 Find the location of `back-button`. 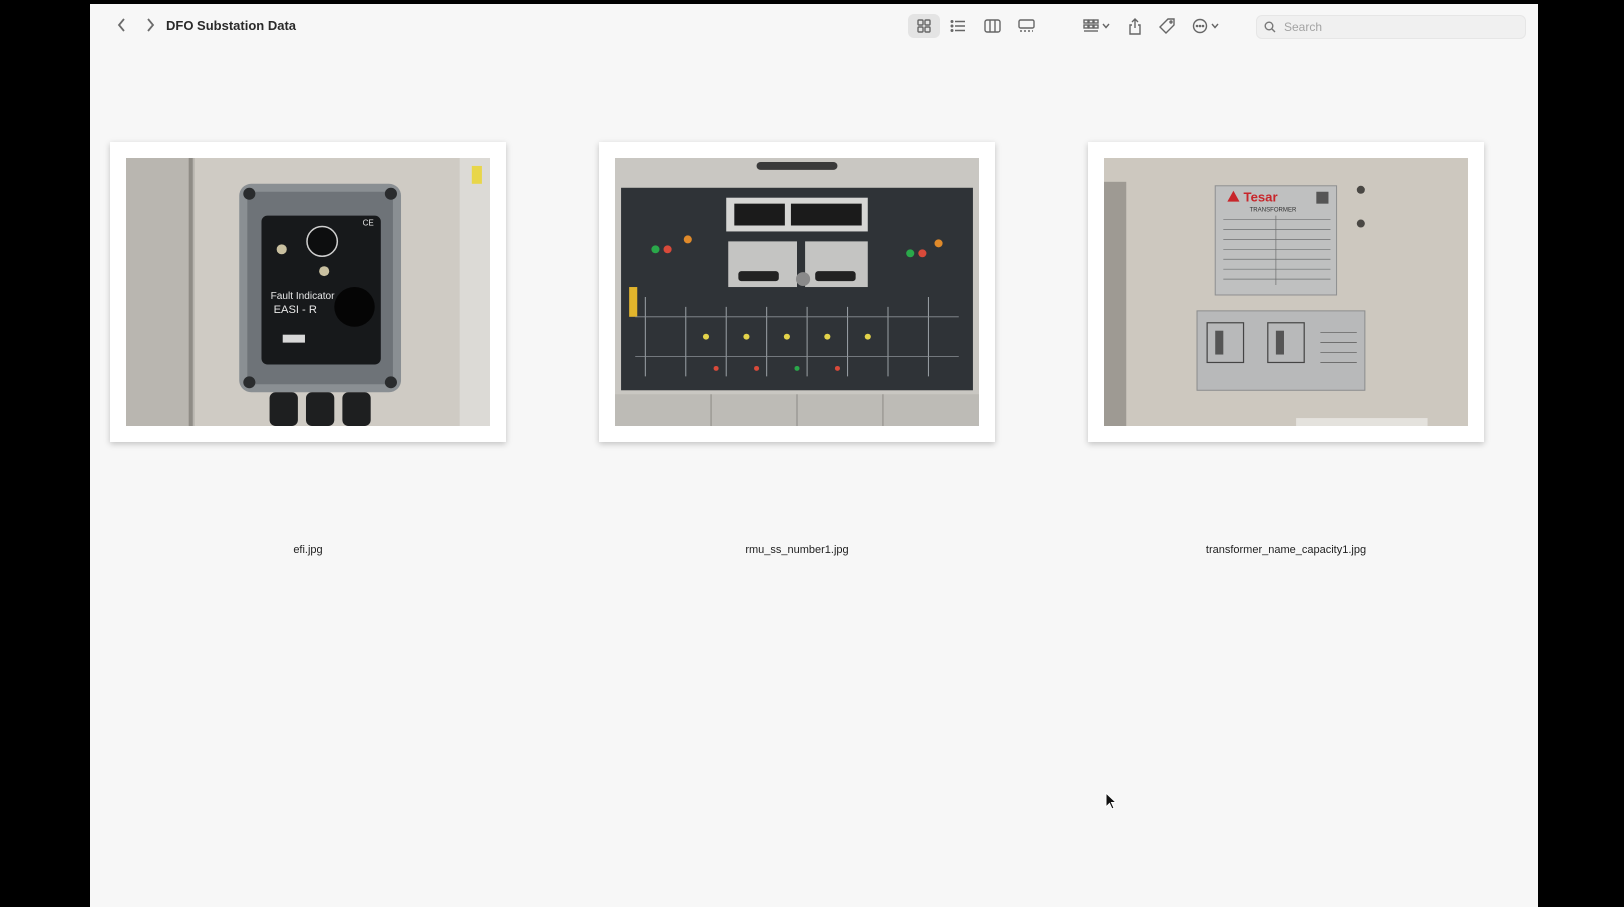

back-button is located at coordinates (122, 25).